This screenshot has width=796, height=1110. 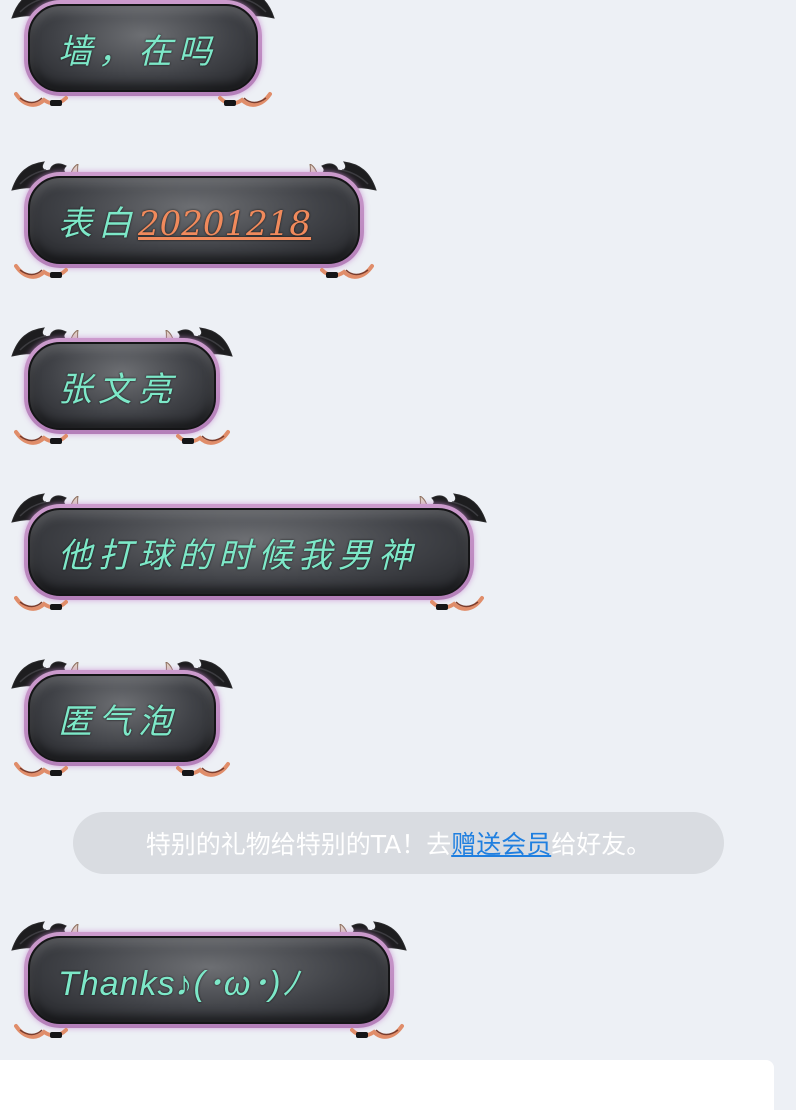 What do you see at coordinates (179, 983) in the screenshot?
I see `message-text: Thanks♪(･ω･)ﾉ` at bounding box center [179, 983].